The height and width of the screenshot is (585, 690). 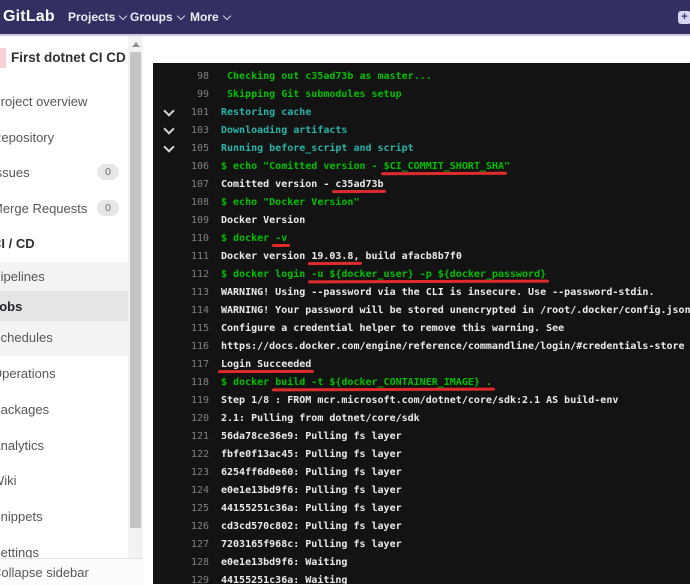 What do you see at coordinates (25, 409) in the screenshot?
I see `sidebar-item-label: Packages` at bounding box center [25, 409].